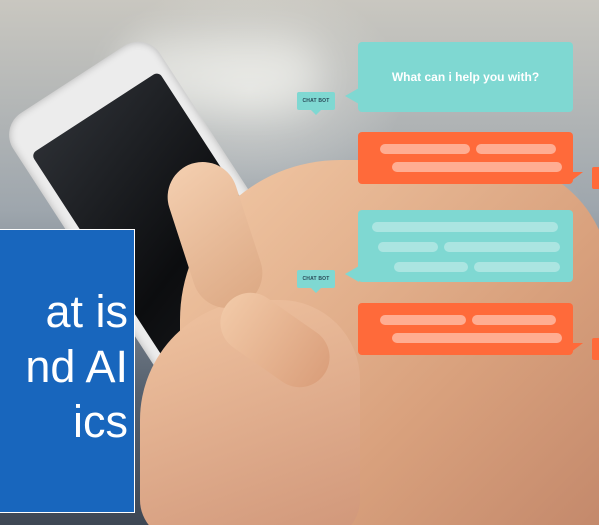 The height and width of the screenshot is (525, 599). I want to click on title-panel: at is nd AI ics, so click(67, 371).